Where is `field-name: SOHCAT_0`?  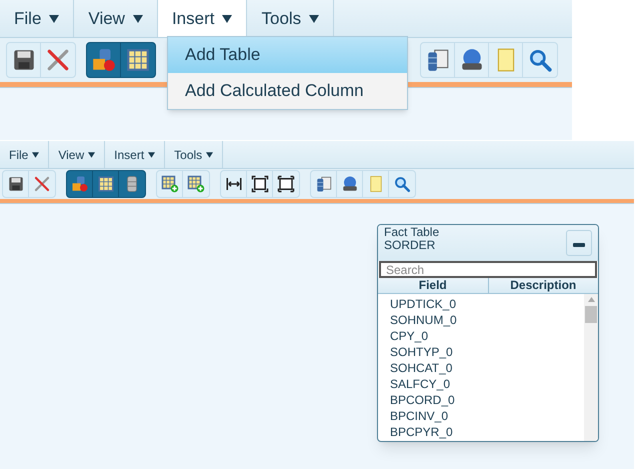 field-name: SOHCAT_0 is located at coordinates (487, 368).